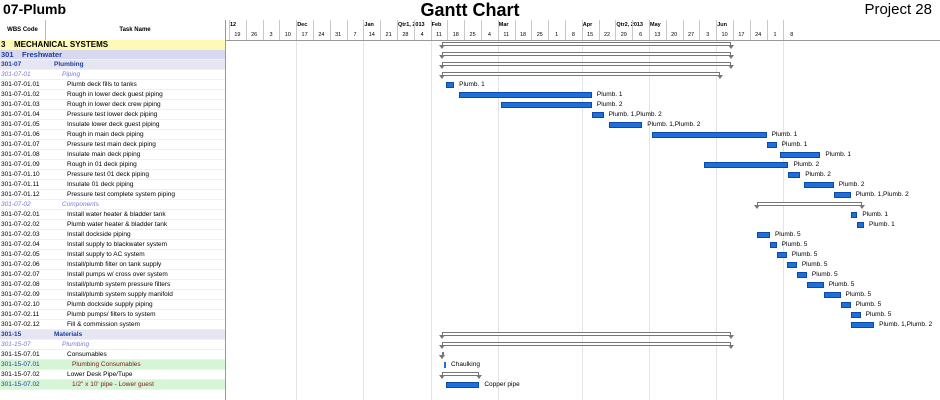 This screenshot has height=400, width=940. What do you see at coordinates (112, 365) in the screenshot?
I see `table-row: 301-15-07.01 Plumbing Consumables` at bounding box center [112, 365].